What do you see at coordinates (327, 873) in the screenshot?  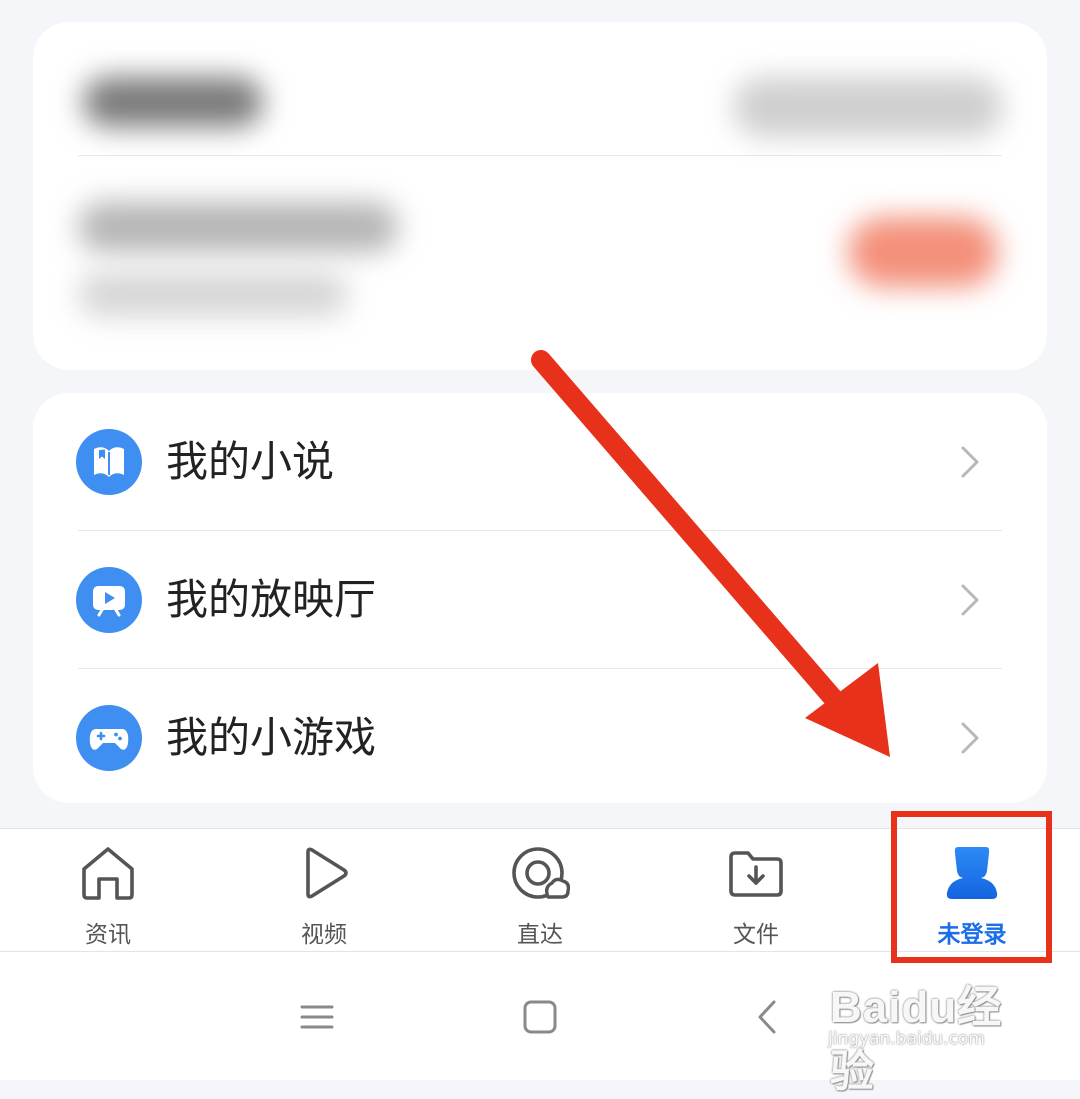 I see `play-icon` at bounding box center [327, 873].